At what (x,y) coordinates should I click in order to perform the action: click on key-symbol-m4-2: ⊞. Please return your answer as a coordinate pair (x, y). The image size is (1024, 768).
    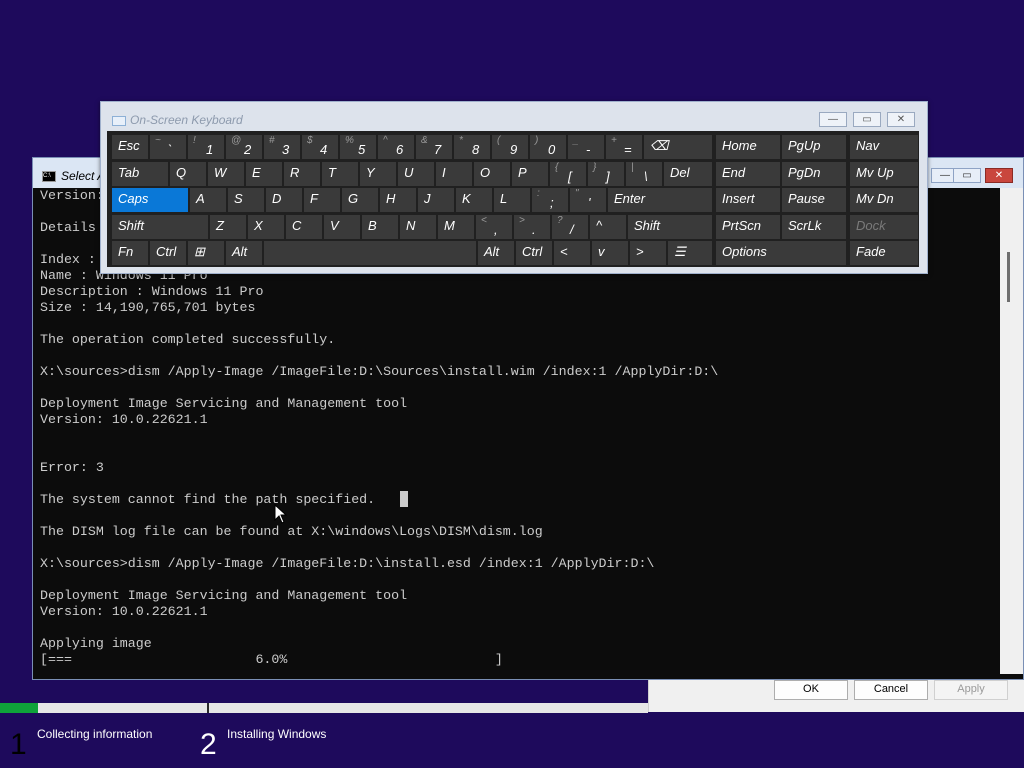
    Looking at the image, I should click on (206, 253).